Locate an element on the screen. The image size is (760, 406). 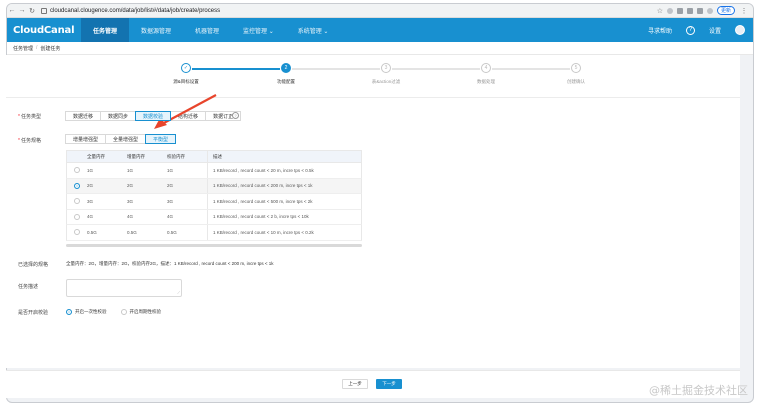
horizontal-scrollbar is located at coordinates (214, 245).